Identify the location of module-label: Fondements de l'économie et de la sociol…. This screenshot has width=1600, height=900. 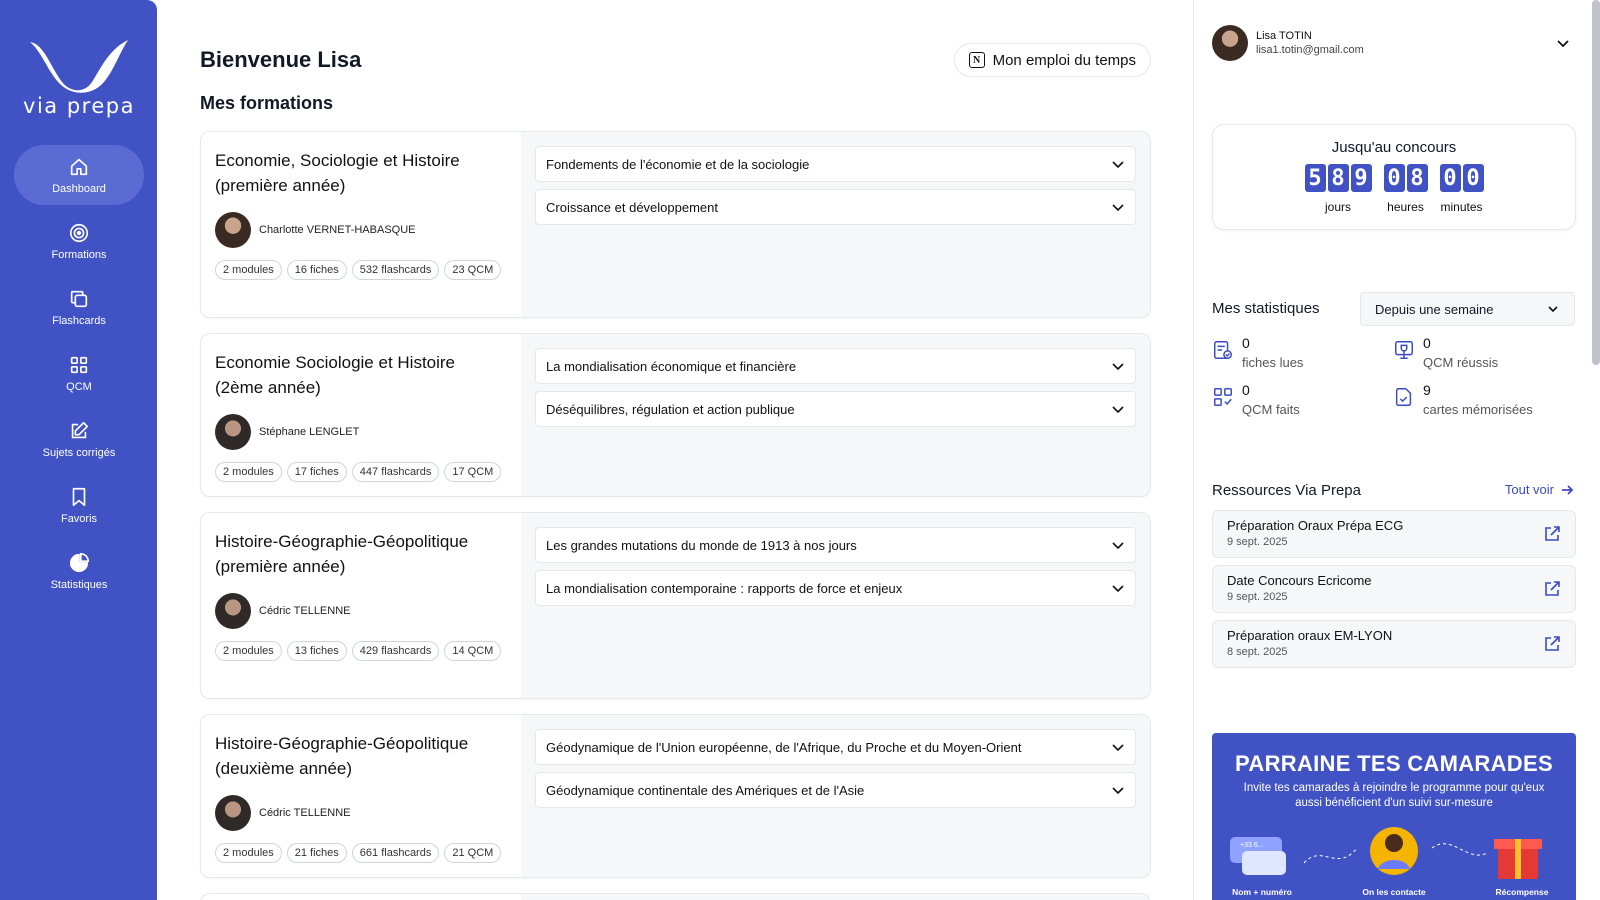
(678, 164).